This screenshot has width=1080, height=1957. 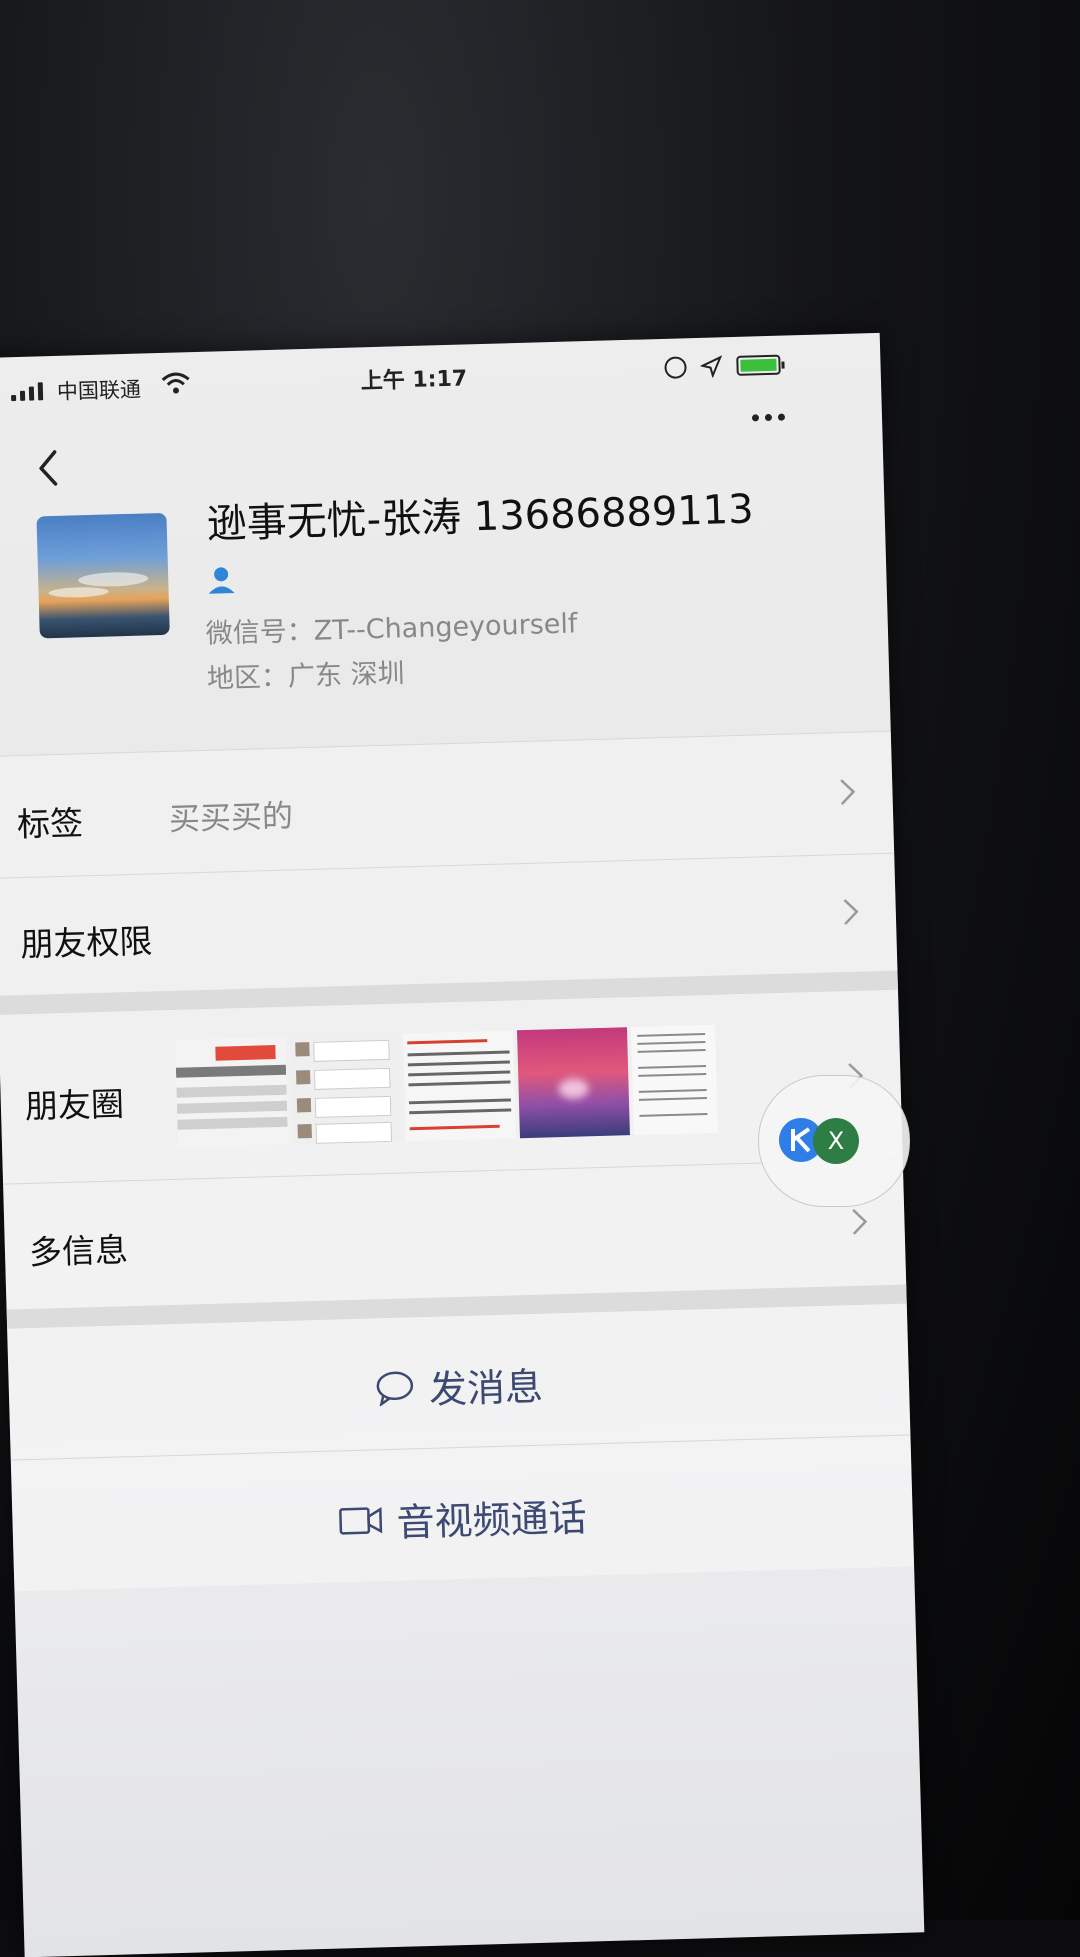 I want to click on user-icon, so click(x=221, y=580).